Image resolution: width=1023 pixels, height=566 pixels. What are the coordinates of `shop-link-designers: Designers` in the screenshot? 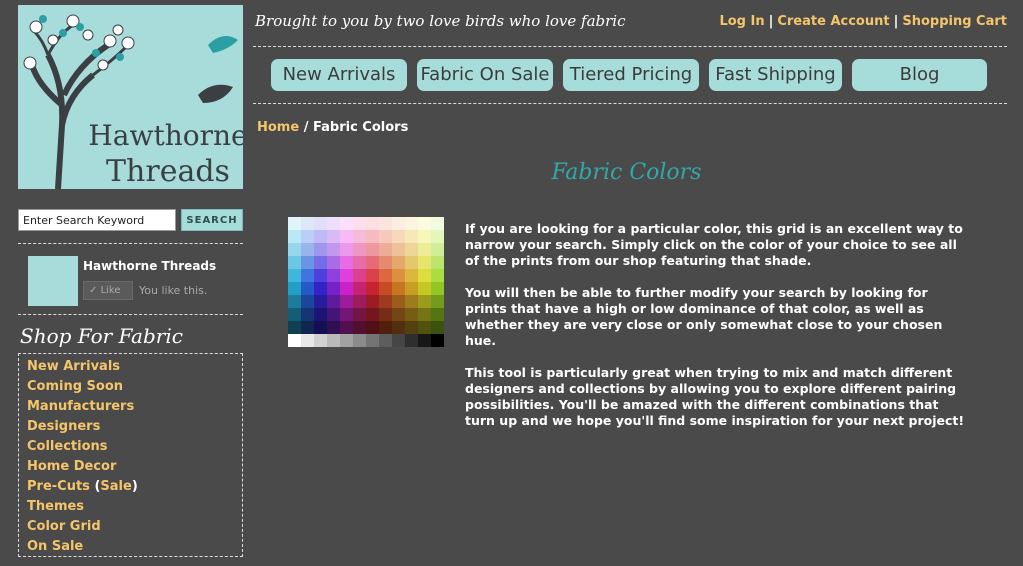 It's located at (130, 427).